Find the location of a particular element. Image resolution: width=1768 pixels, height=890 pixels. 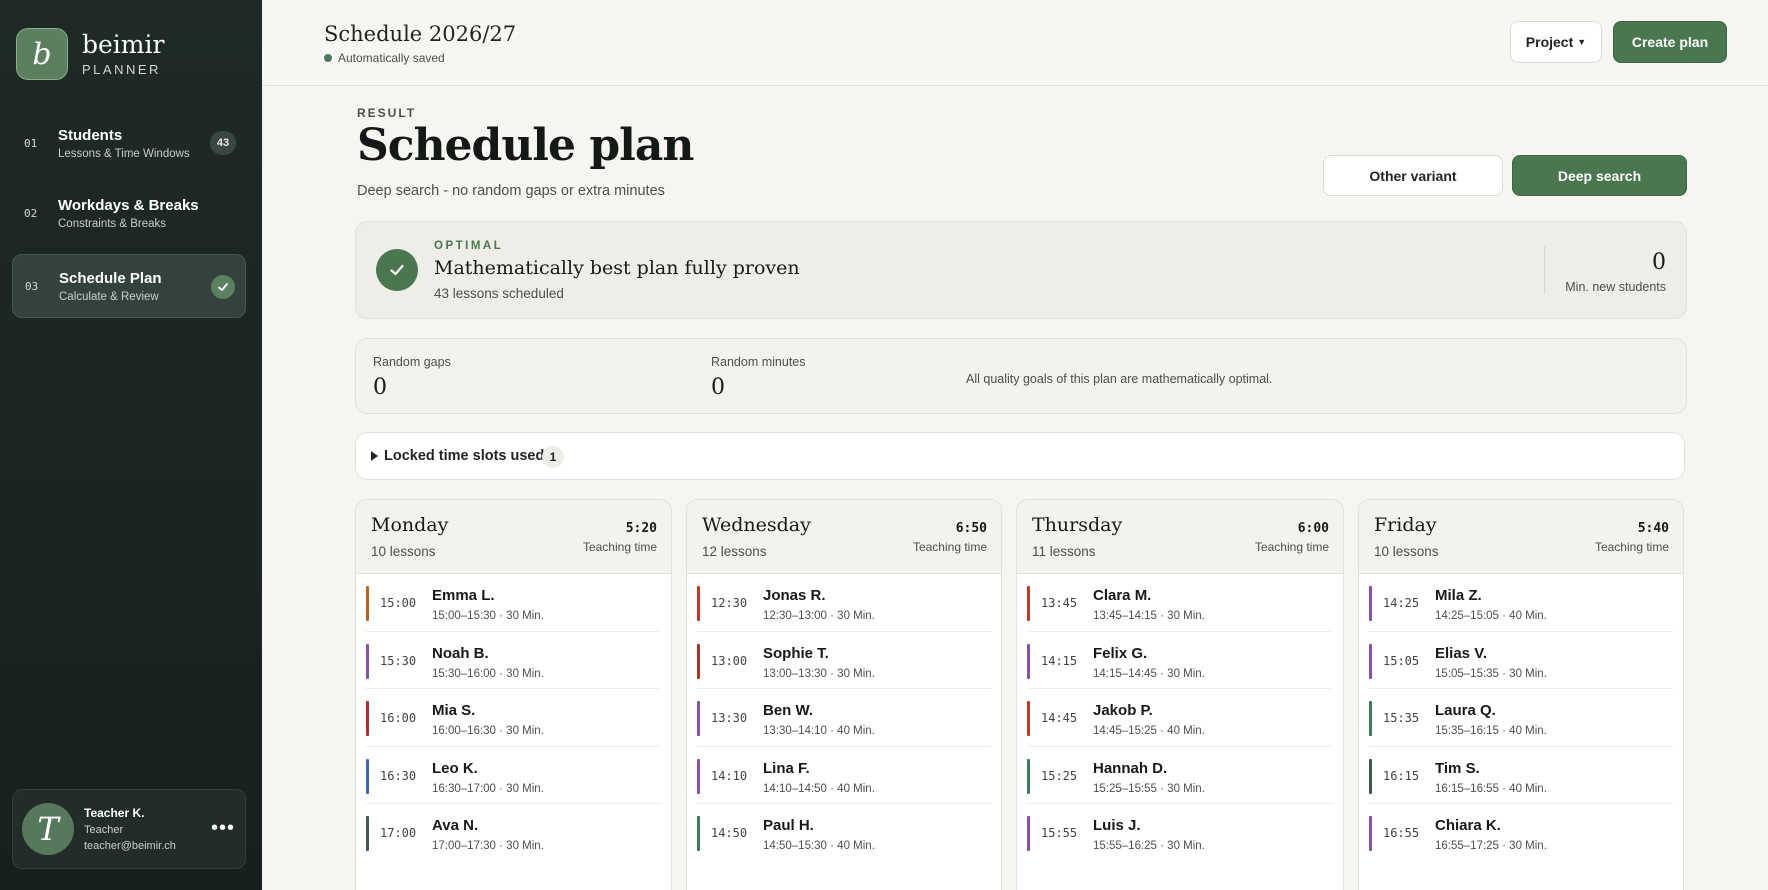

student-name: Ava N. is located at coordinates (455, 825).